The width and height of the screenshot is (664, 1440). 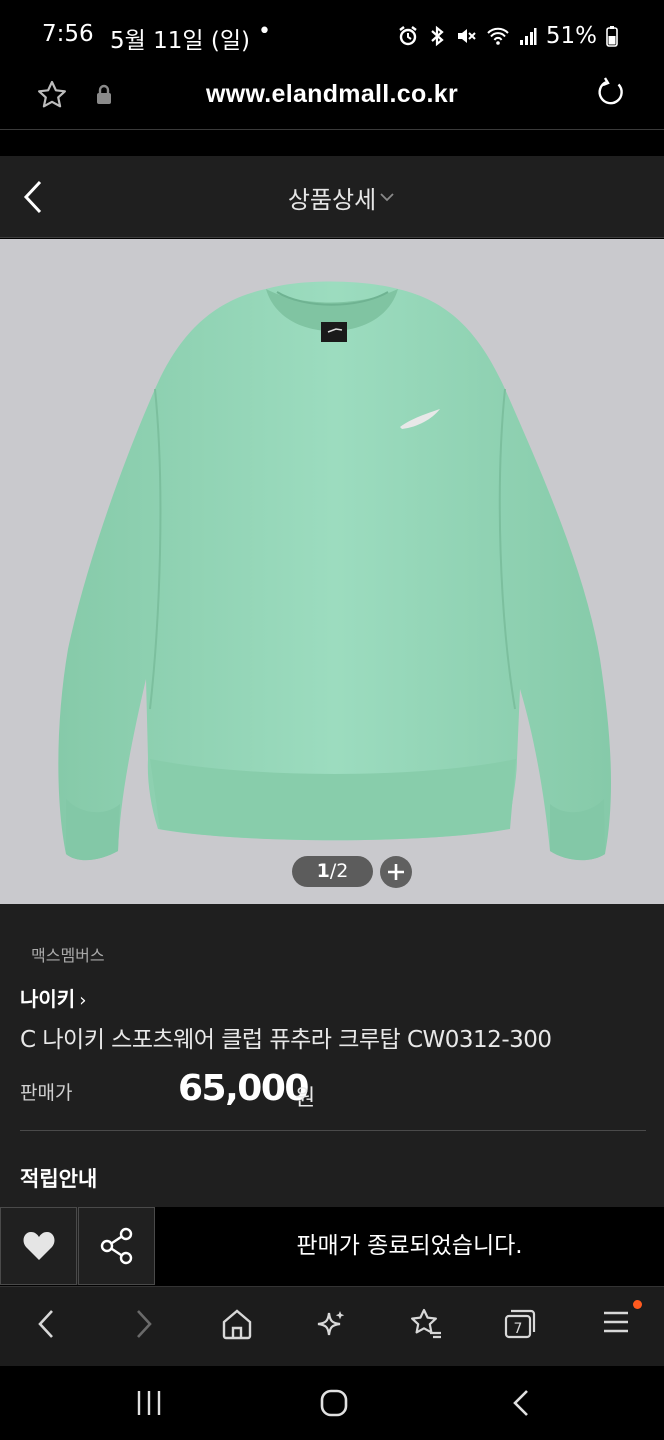 I want to click on chevron-right-icon: ›, so click(x=83, y=1000).